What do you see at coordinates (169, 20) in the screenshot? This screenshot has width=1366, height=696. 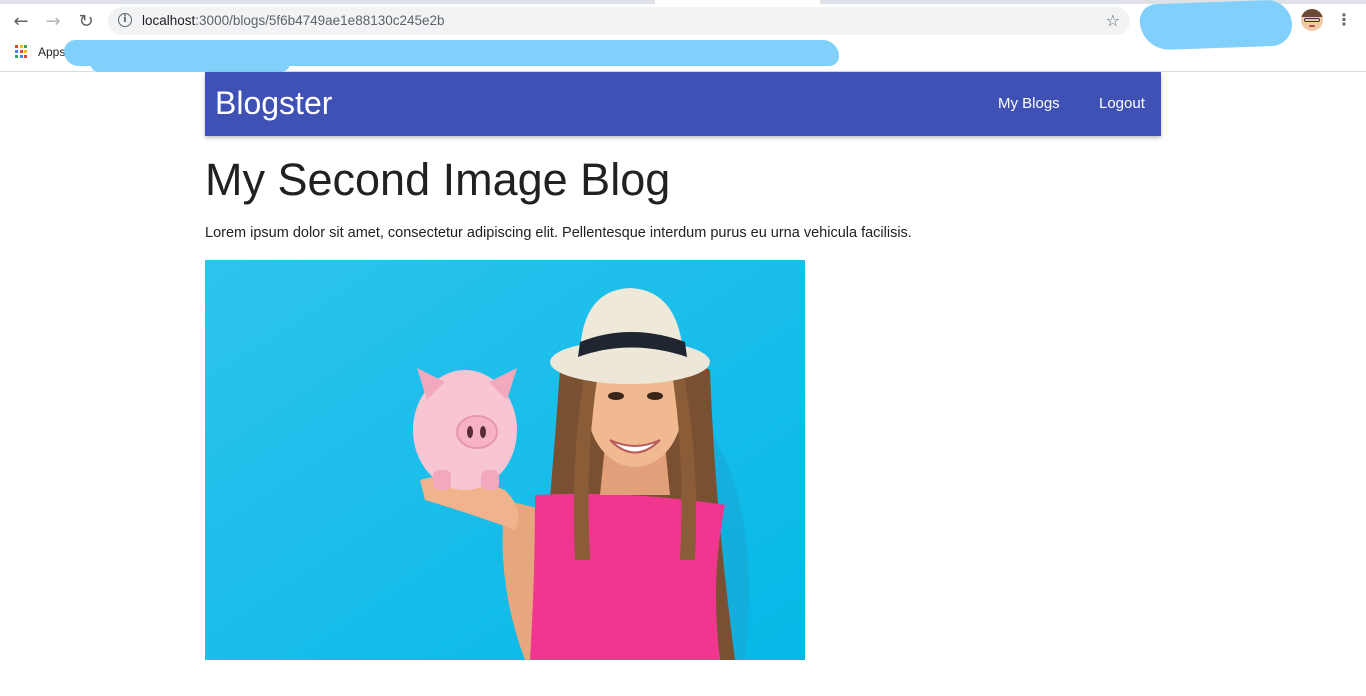 I see `url-host: localhost` at bounding box center [169, 20].